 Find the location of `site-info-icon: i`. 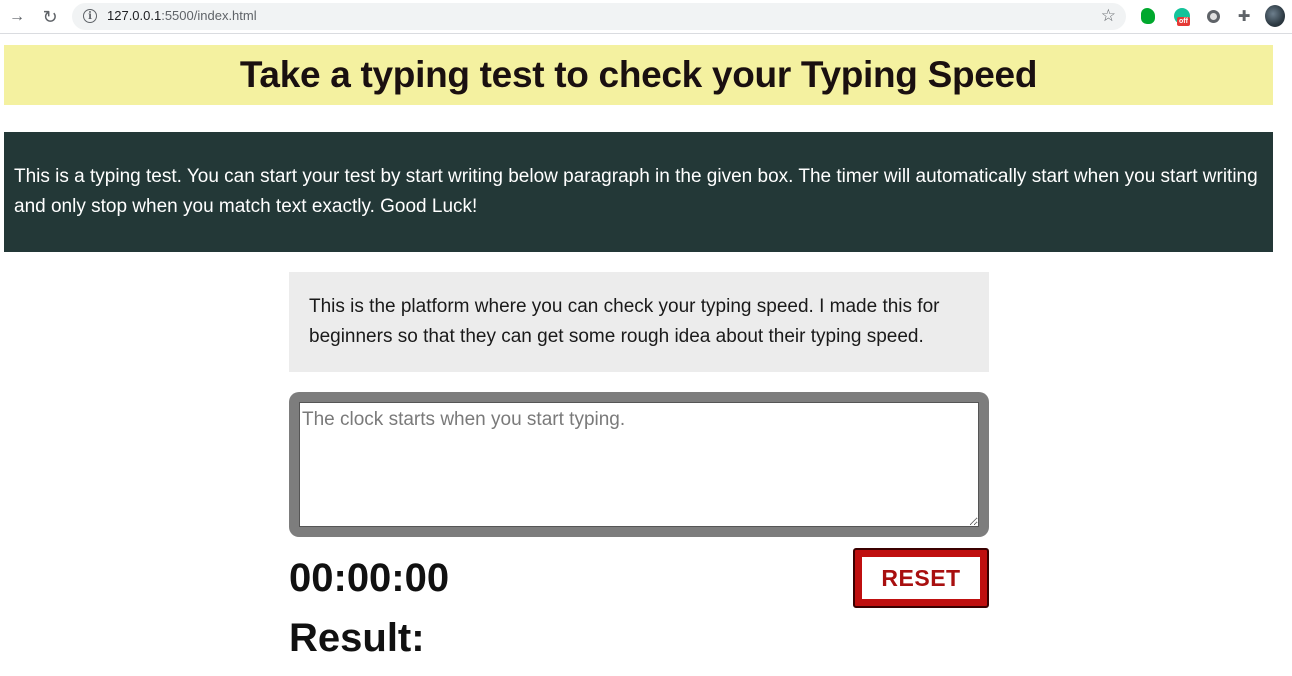

site-info-icon: i is located at coordinates (90, 16).